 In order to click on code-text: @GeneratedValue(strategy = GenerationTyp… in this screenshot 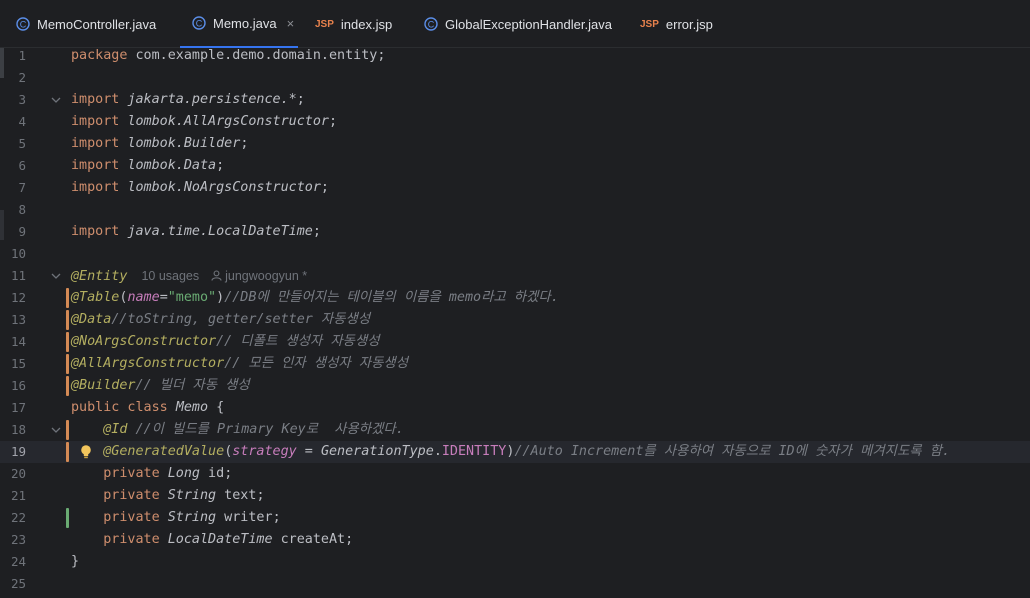, I will do `click(510, 452)`.